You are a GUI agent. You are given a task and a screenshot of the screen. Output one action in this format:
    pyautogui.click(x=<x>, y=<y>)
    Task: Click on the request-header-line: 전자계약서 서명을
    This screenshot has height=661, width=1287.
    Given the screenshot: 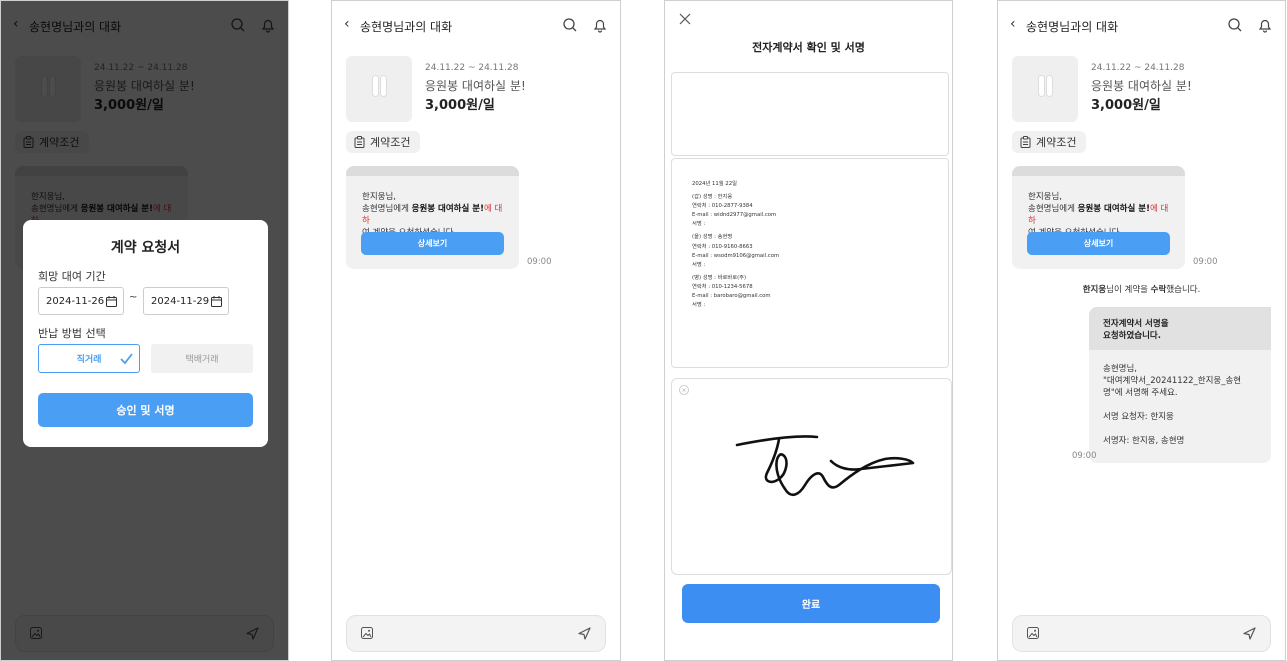 What is the action you would take?
    pyautogui.click(x=1136, y=324)
    